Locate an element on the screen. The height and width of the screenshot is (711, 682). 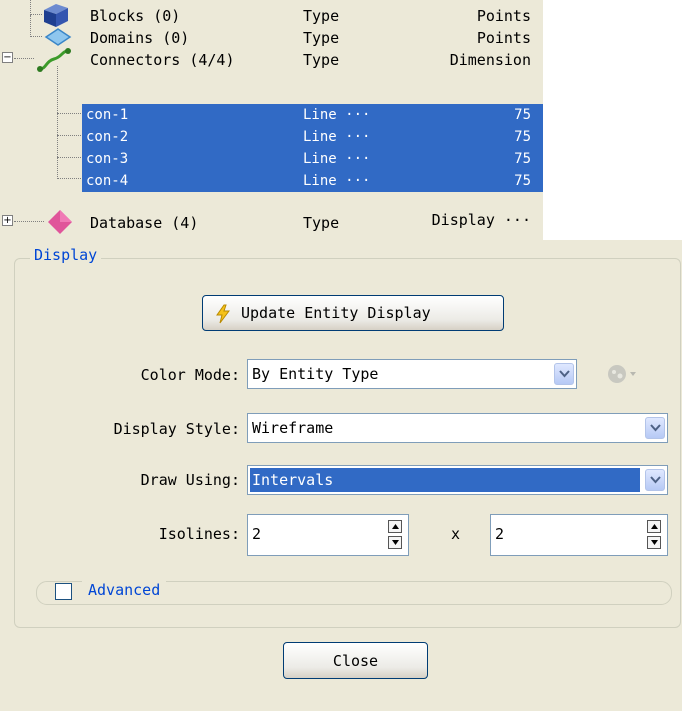
display-style-value: Wireframe is located at coordinates (293, 428).